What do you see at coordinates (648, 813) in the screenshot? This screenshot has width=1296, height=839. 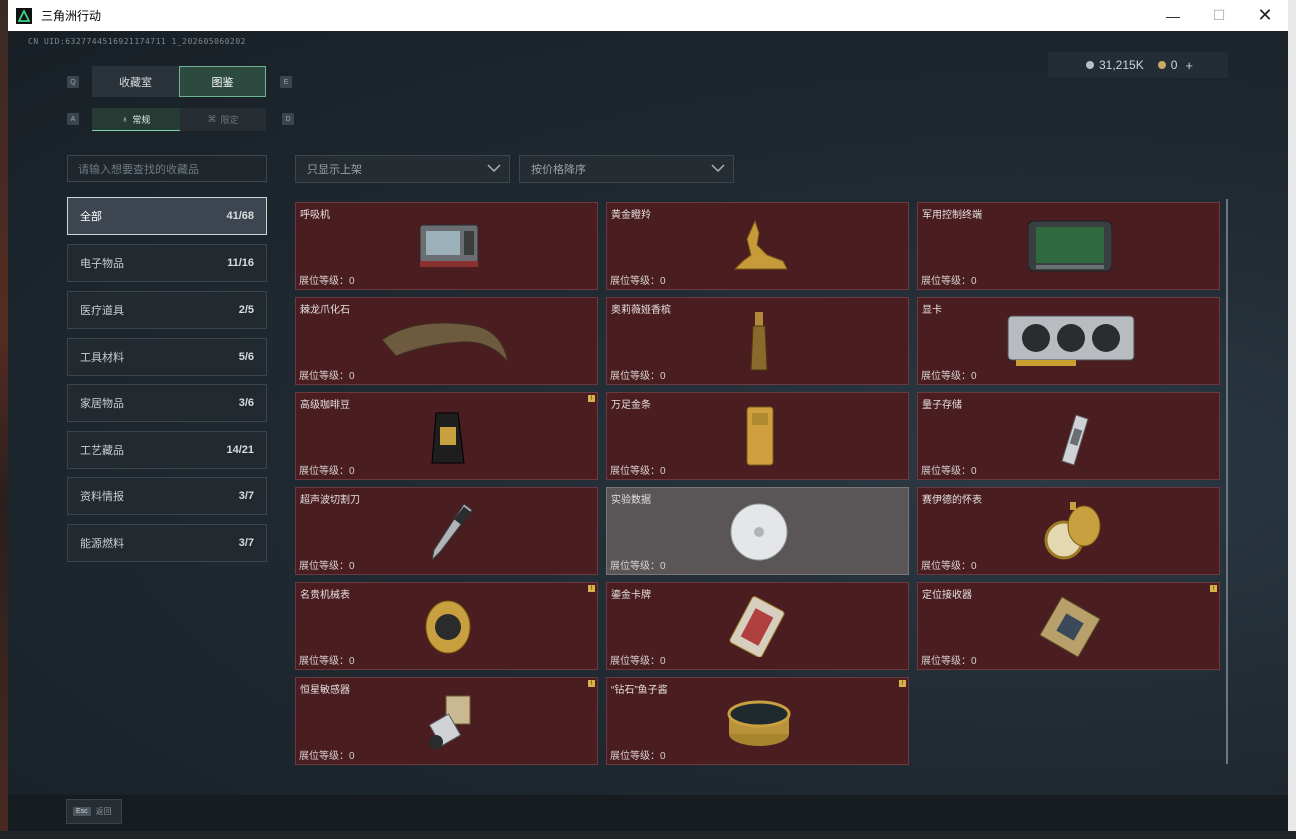 I see `footer-bar` at bounding box center [648, 813].